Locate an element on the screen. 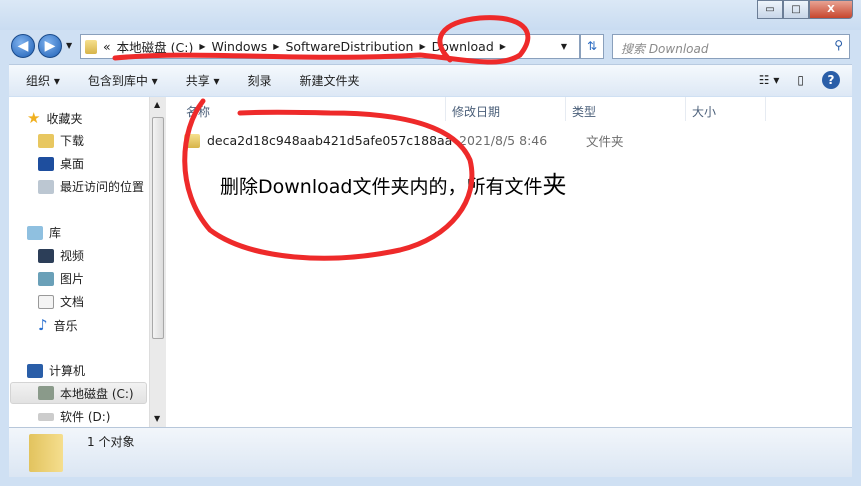 The width and height of the screenshot is (861, 486). maximize-button: □ is located at coordinates (796, 9).